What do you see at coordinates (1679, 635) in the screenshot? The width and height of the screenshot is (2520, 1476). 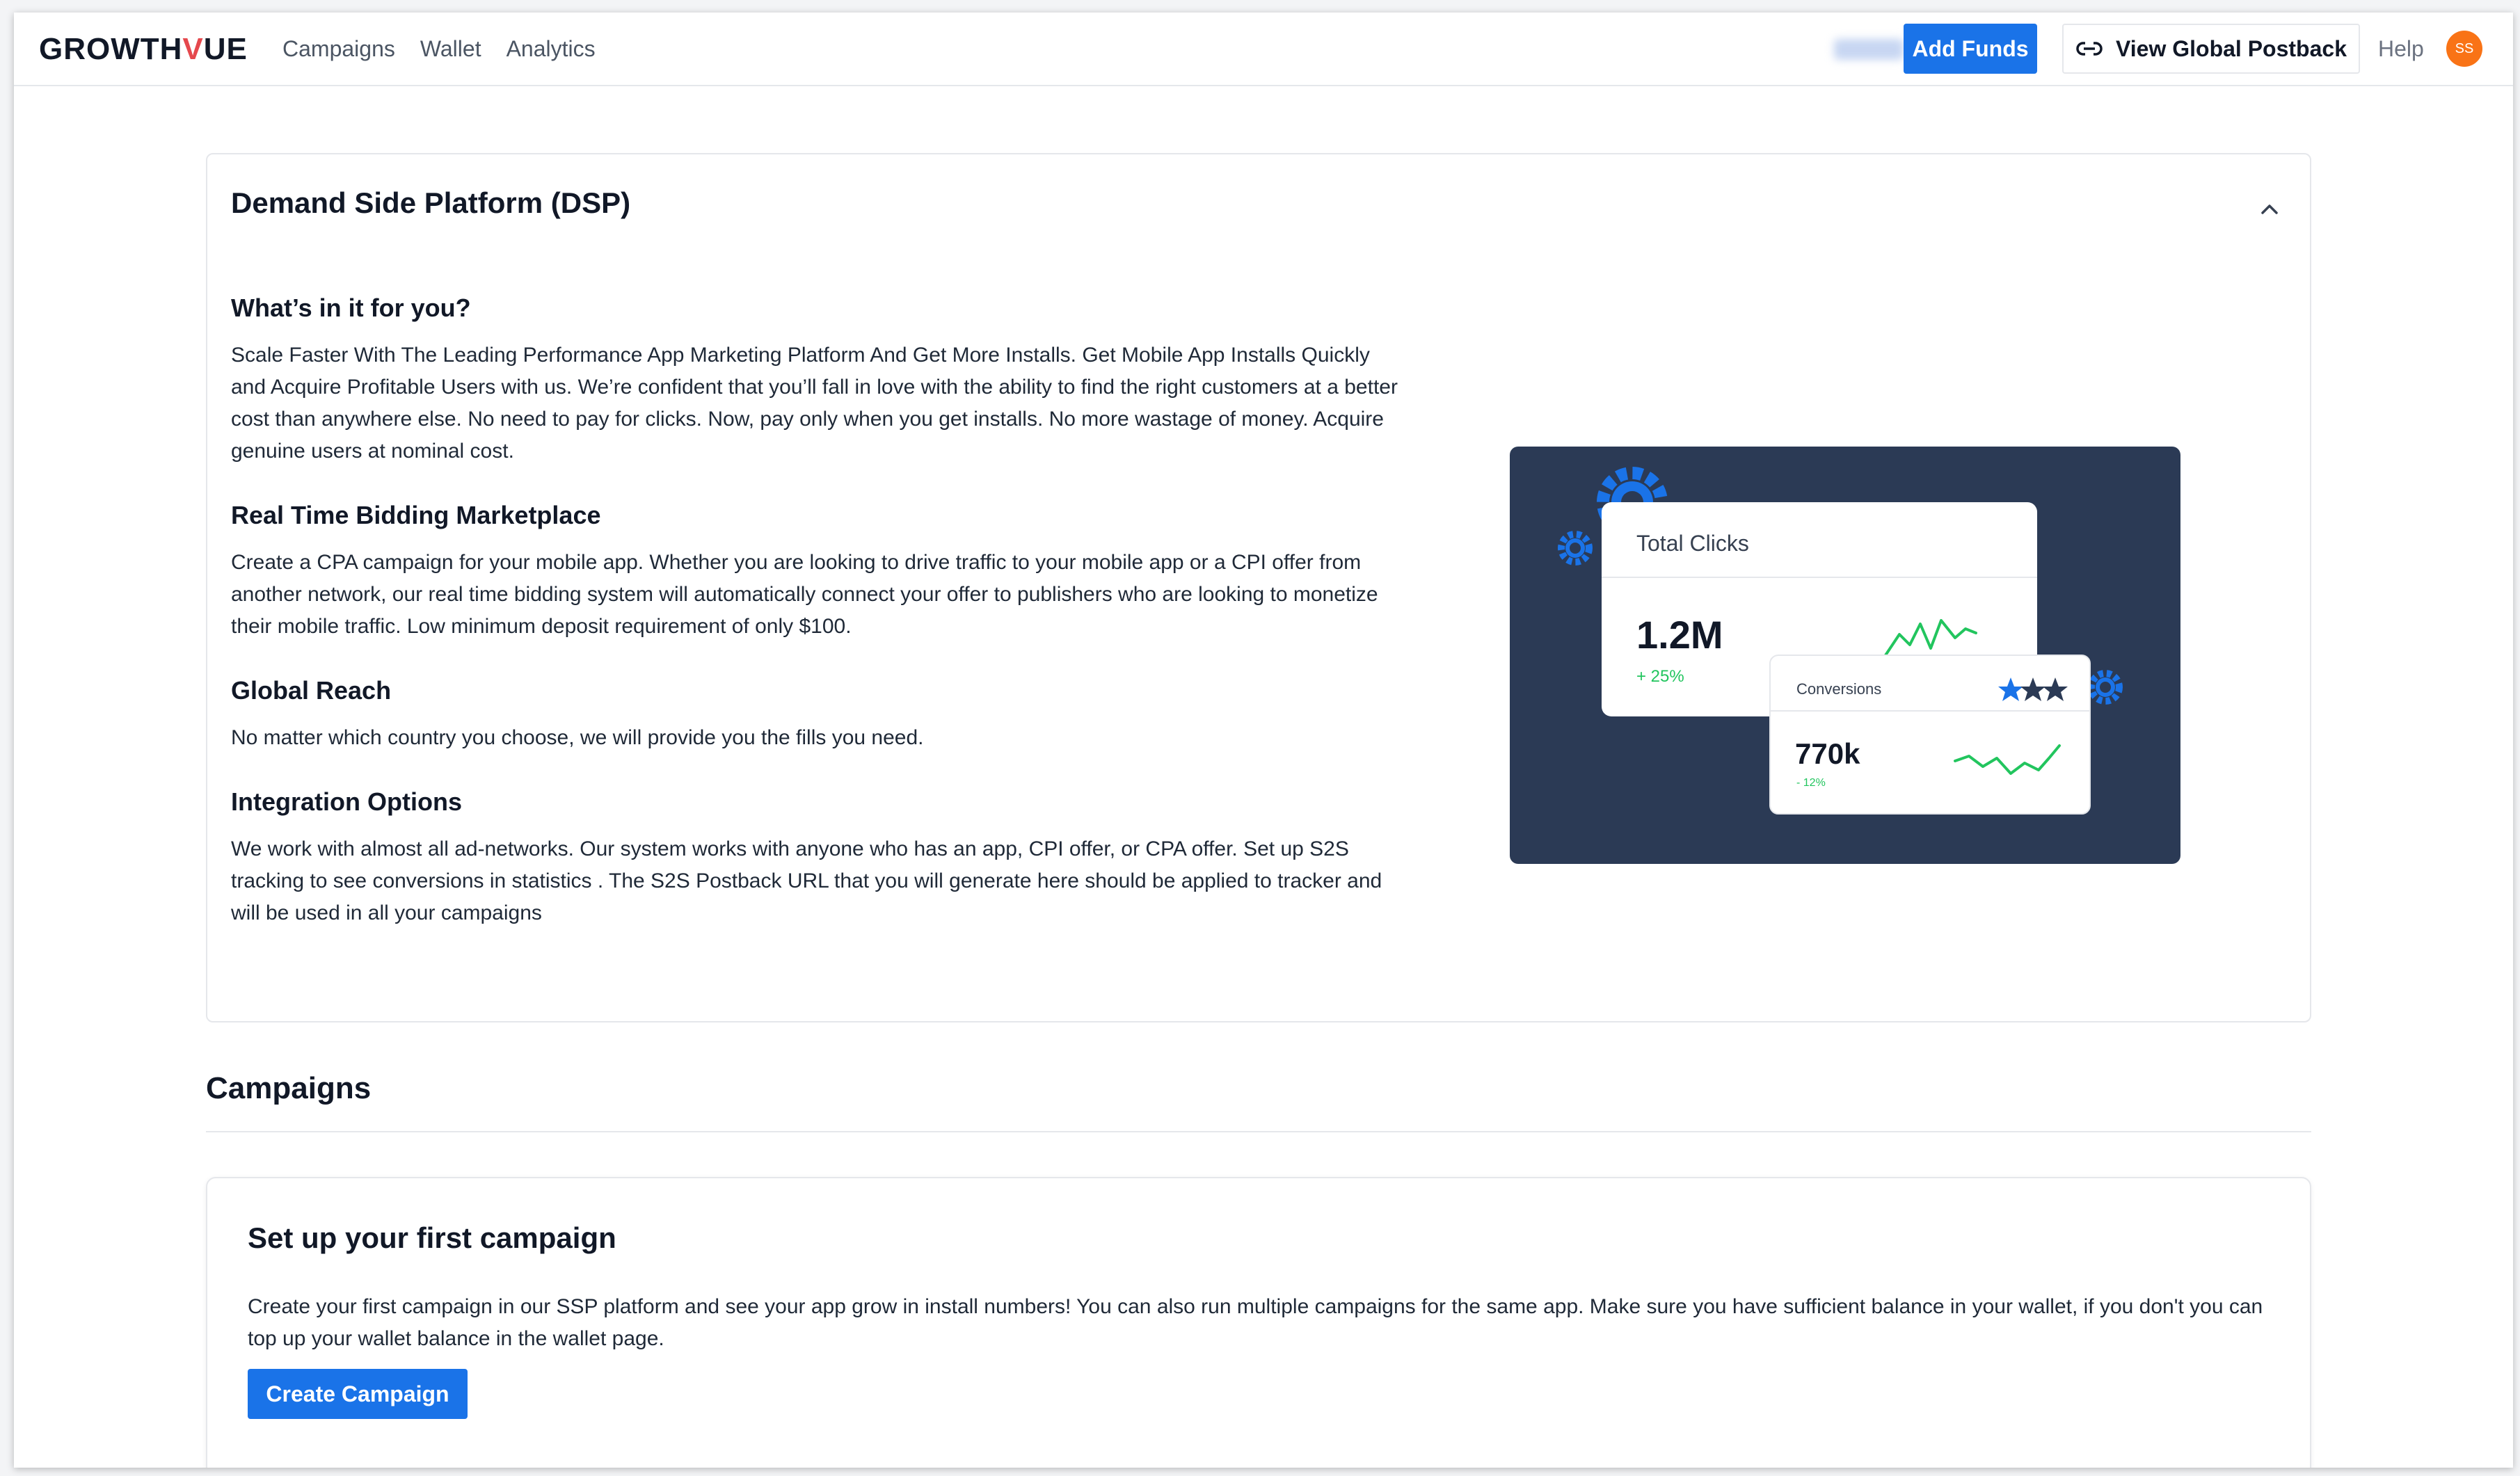 I see `total-clicks-value: 1.2M` at bounding box center [1679, 635].